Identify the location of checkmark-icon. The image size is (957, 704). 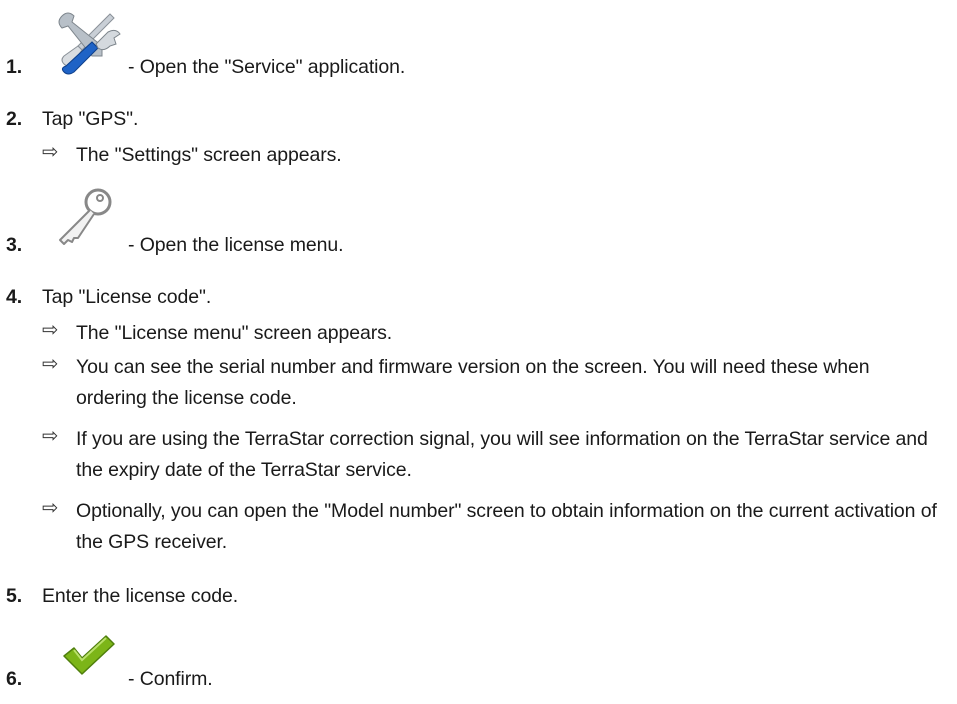
(88, 654).